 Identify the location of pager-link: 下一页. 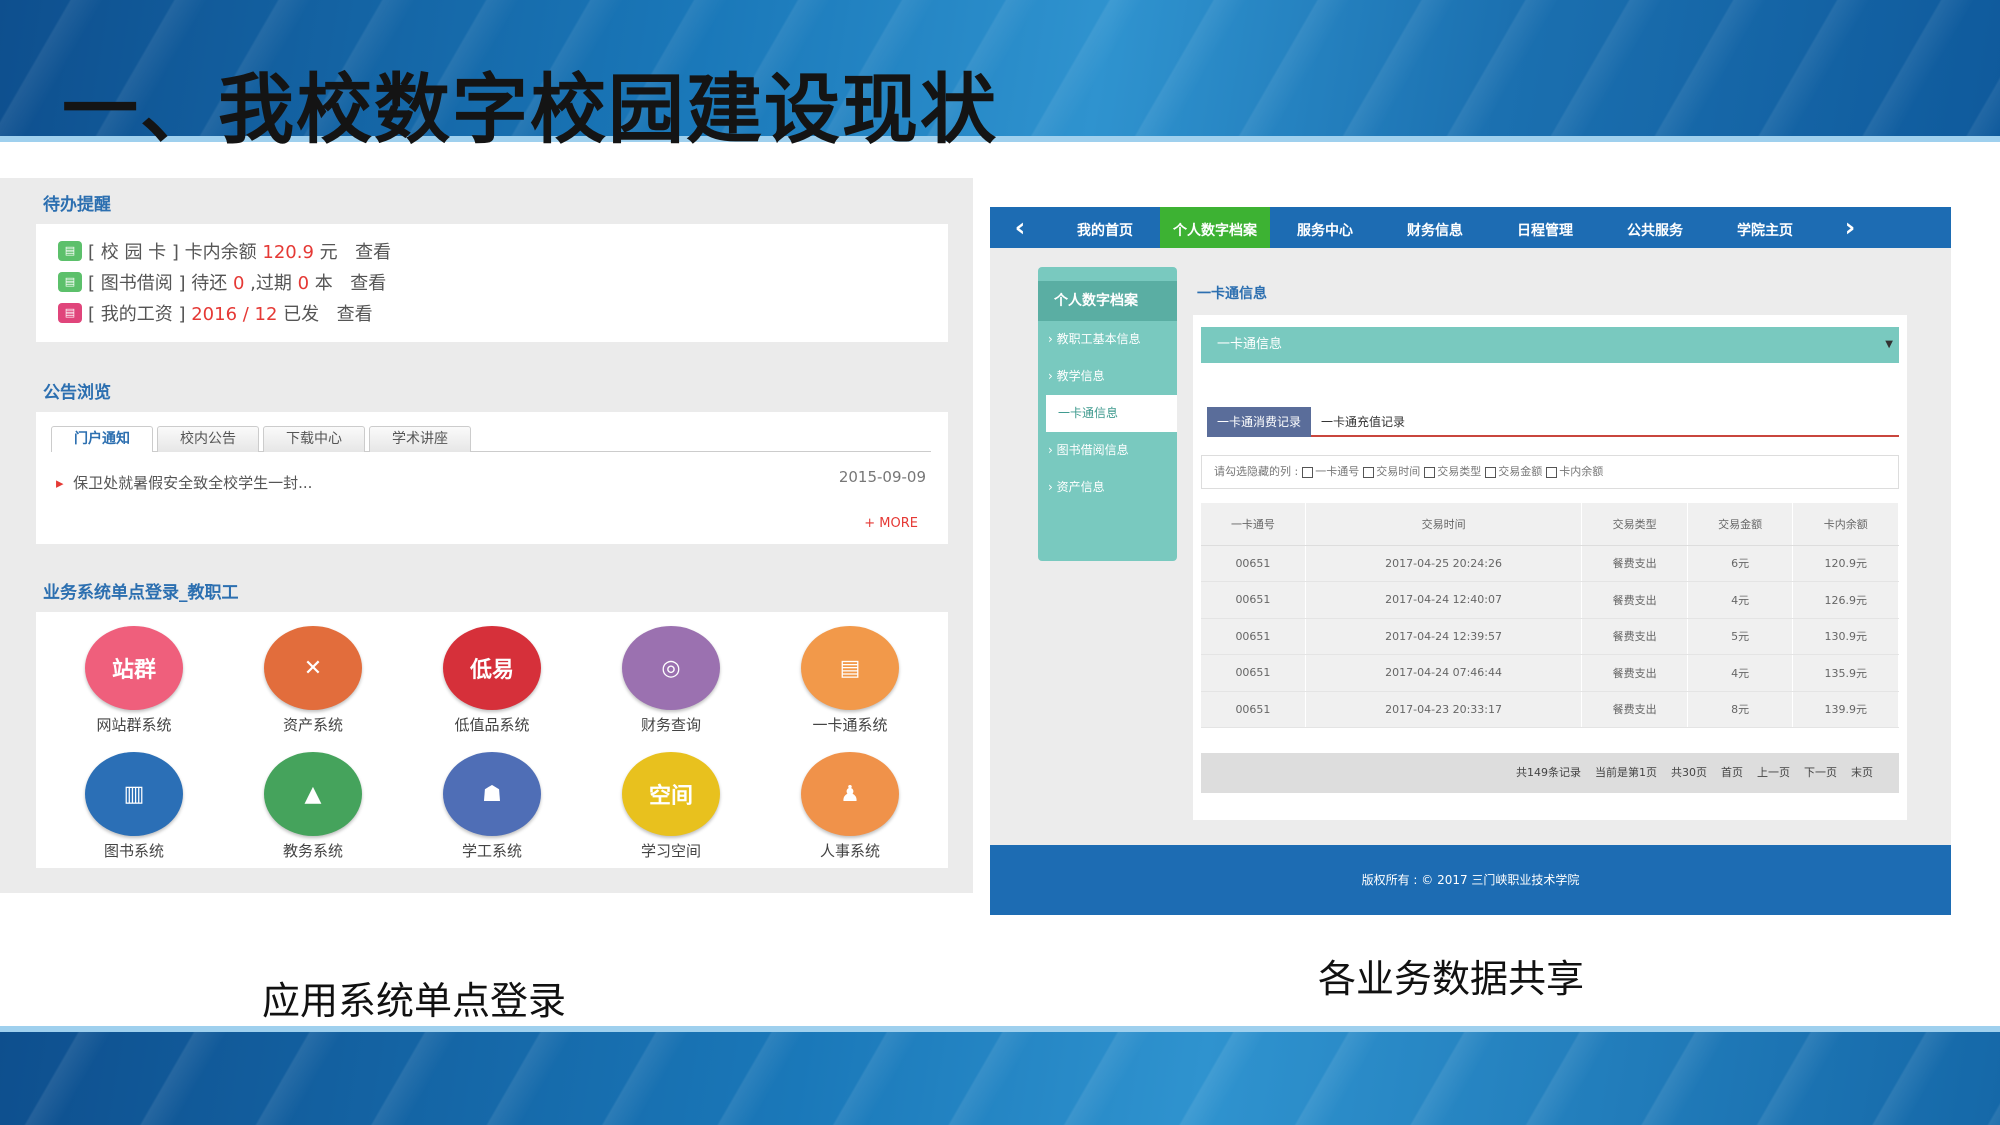
(1820, 772).